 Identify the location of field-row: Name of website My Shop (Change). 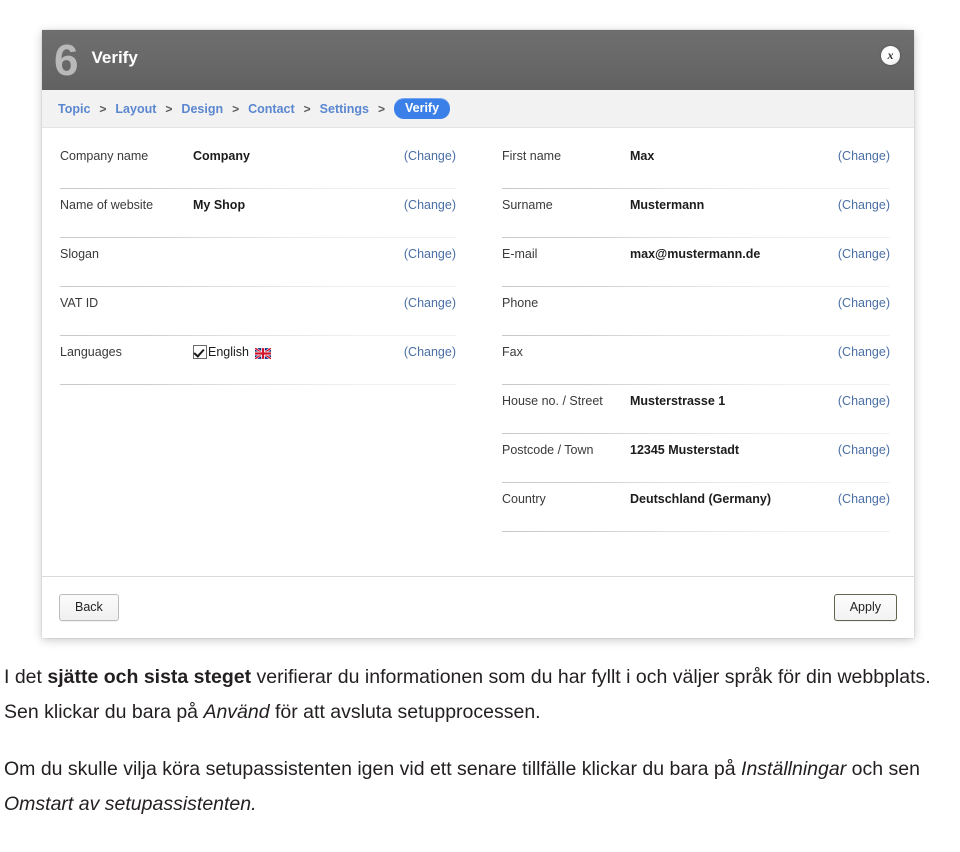
(258, 213).